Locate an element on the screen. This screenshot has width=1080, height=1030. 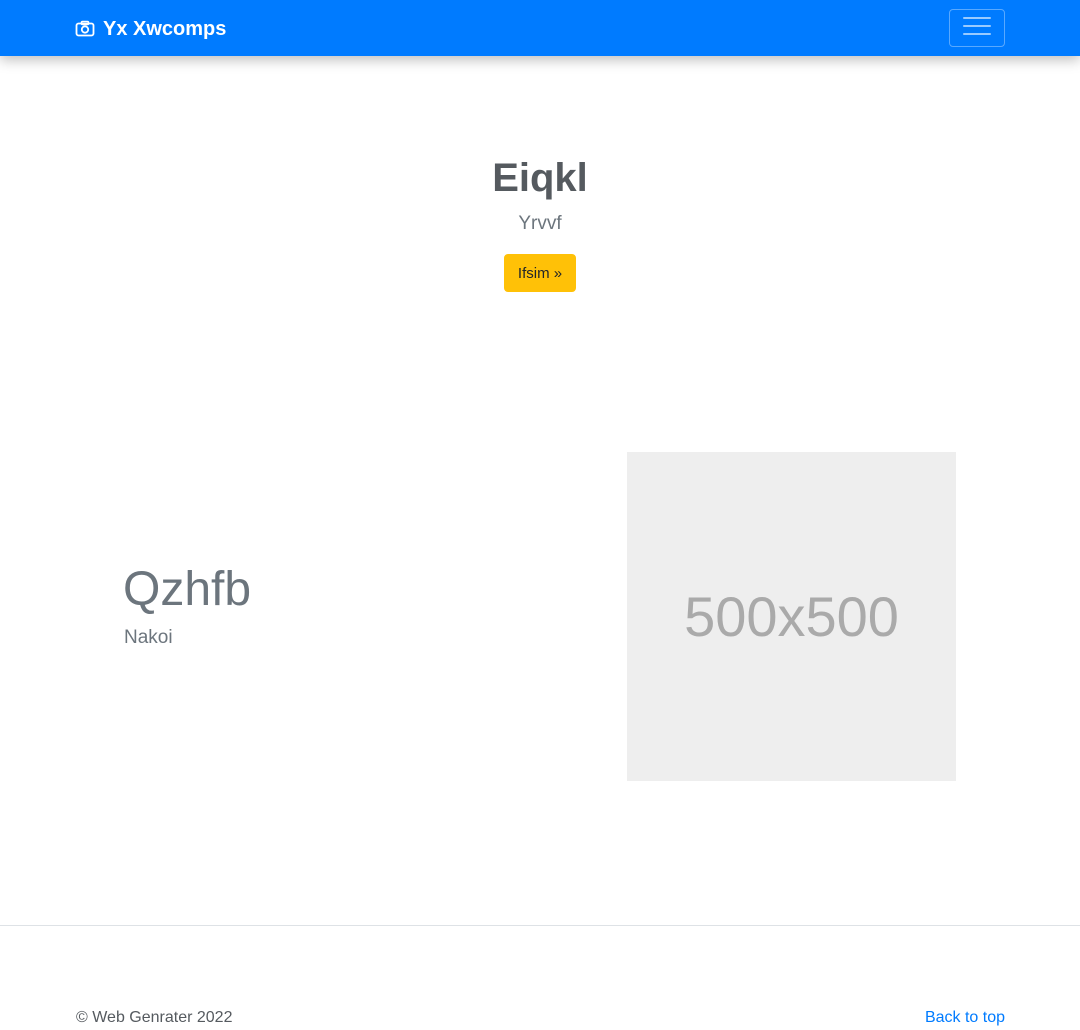
feature-image-placeholder: 500x500 is located at coordinates (791, 616).